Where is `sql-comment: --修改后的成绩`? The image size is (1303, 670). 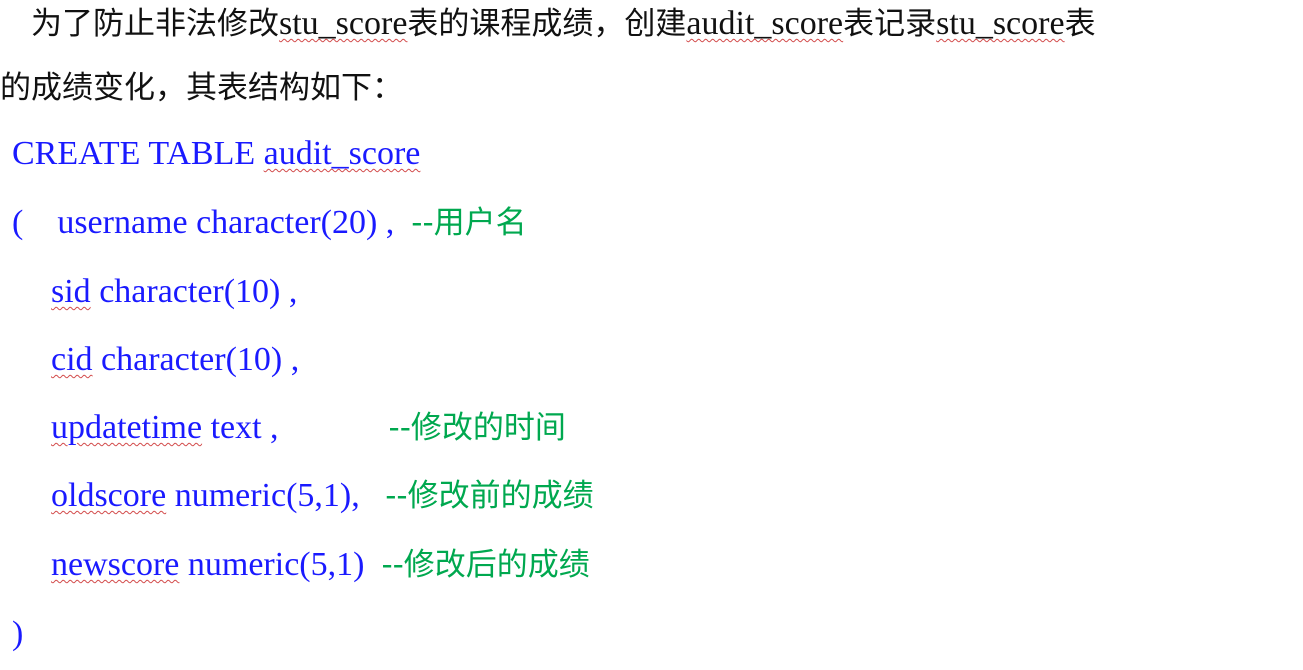 sql-comment: --修改后的成绩 is located at coordinates (485, 565).